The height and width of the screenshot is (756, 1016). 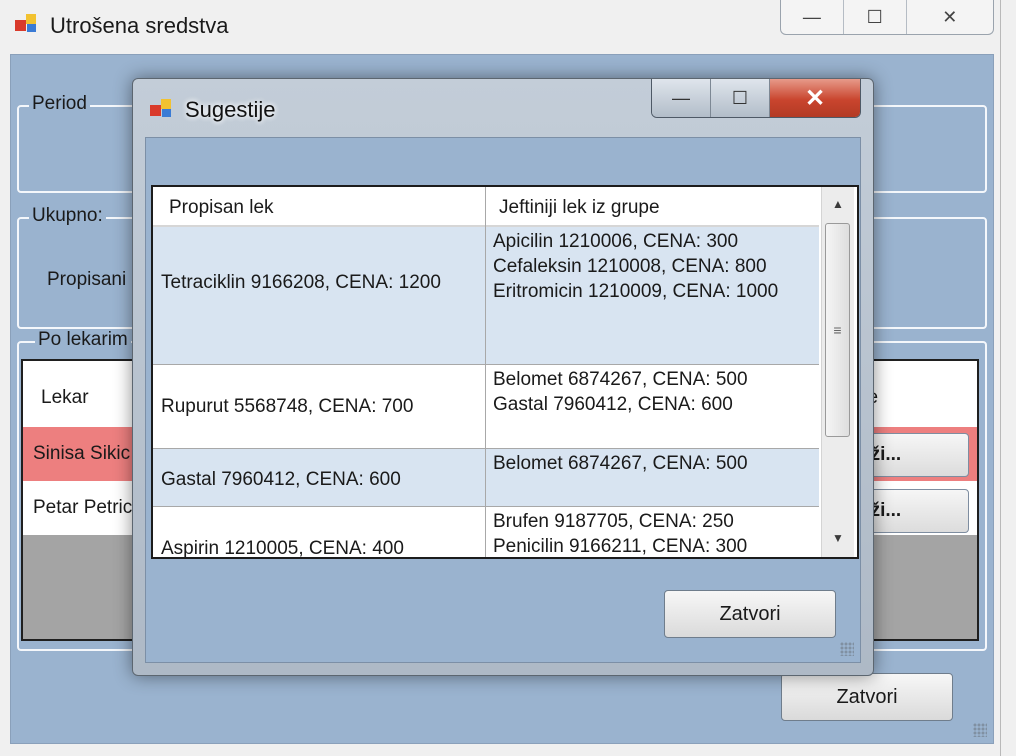 What do you see at coordinates (636, 291) in the screenshot?
I see `jeftiniji-lek-item: Eritromicin 1210009, CENA: 1000` at bounding box center [636, 291].